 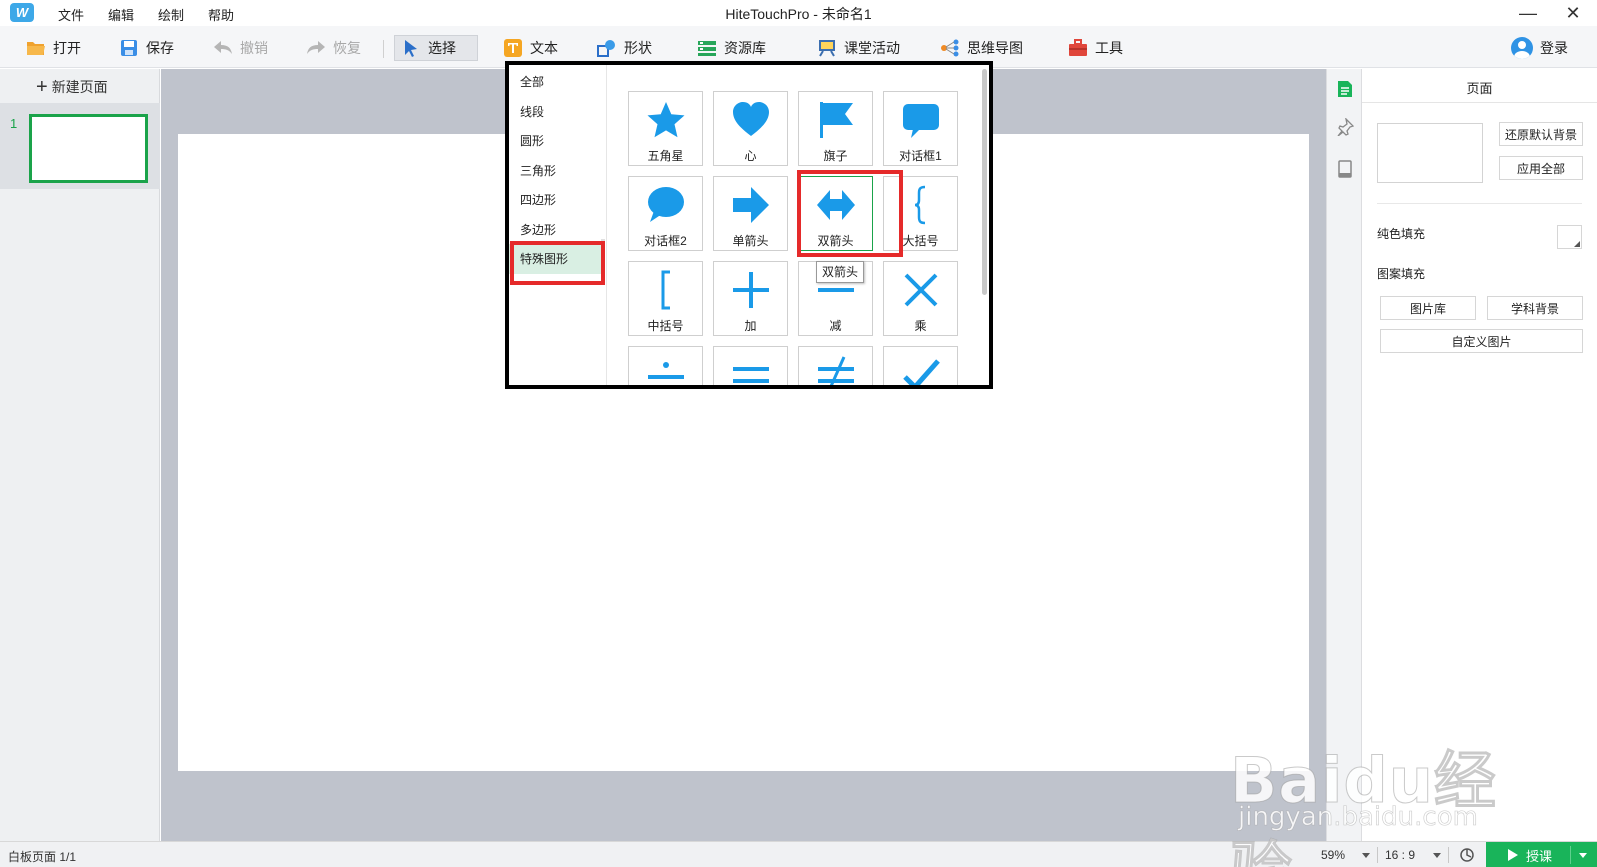 What do you see at coordinates (1569, 237) in the screenshot?
I see `fill-color-picker` at bounding box center [1569, 237].